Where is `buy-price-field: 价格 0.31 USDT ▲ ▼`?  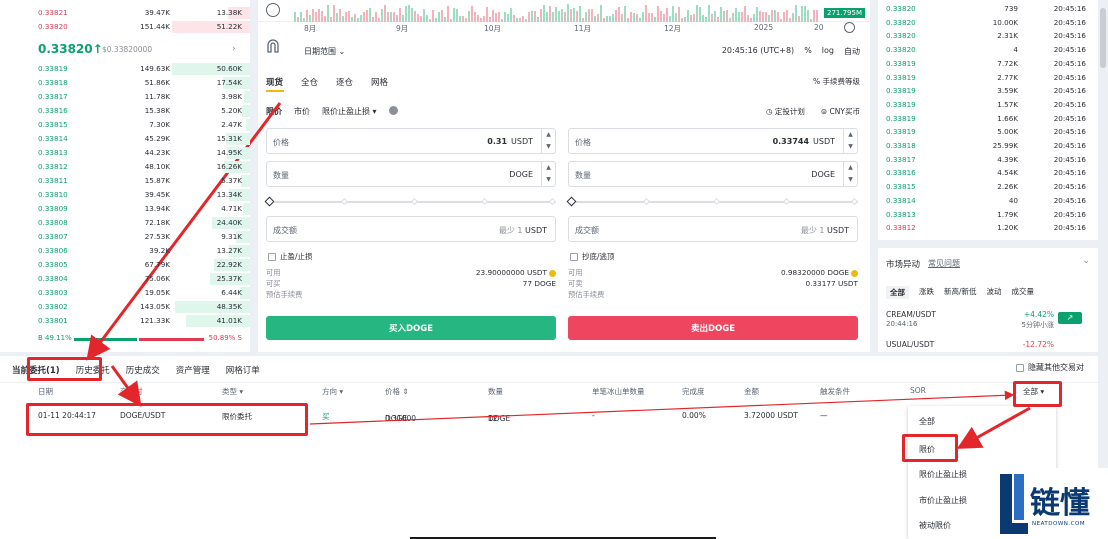
buy-price-field: 价格 0.31 USDT ▲ ▼ is located at coordinates (411, 141).